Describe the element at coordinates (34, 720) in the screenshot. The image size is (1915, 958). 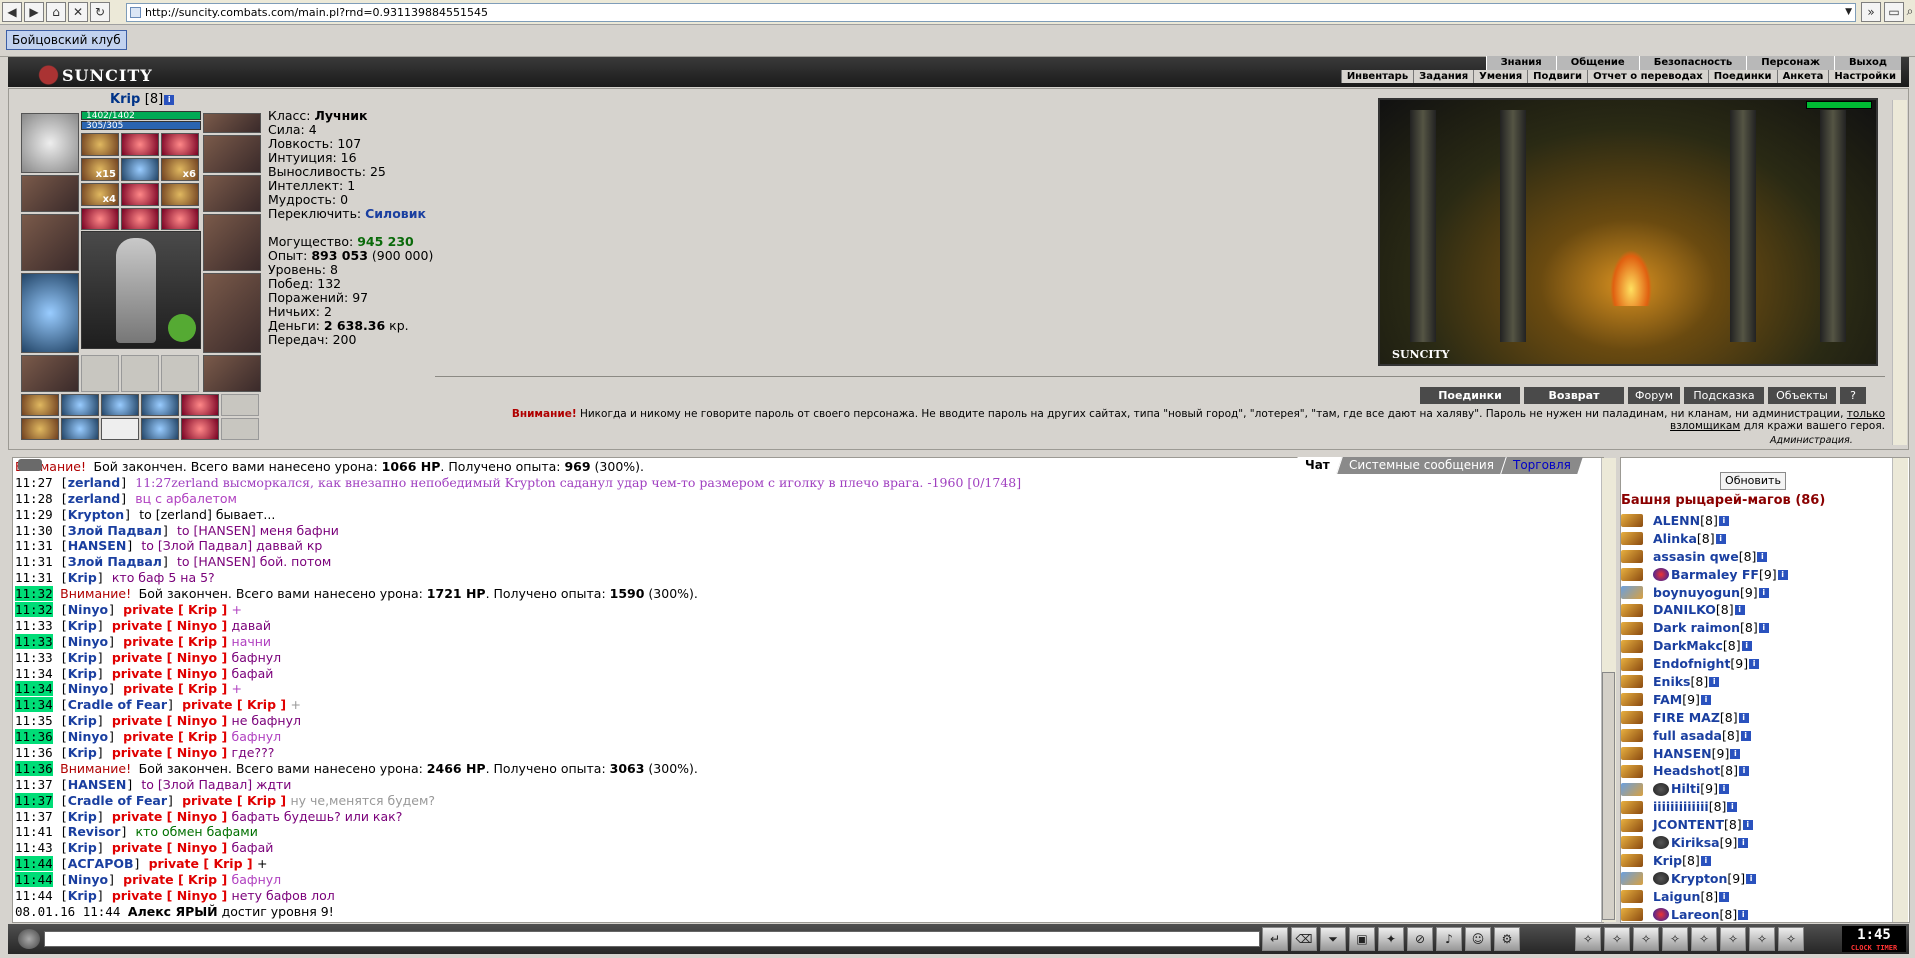
I see `chat-time: 11:35` at that location.